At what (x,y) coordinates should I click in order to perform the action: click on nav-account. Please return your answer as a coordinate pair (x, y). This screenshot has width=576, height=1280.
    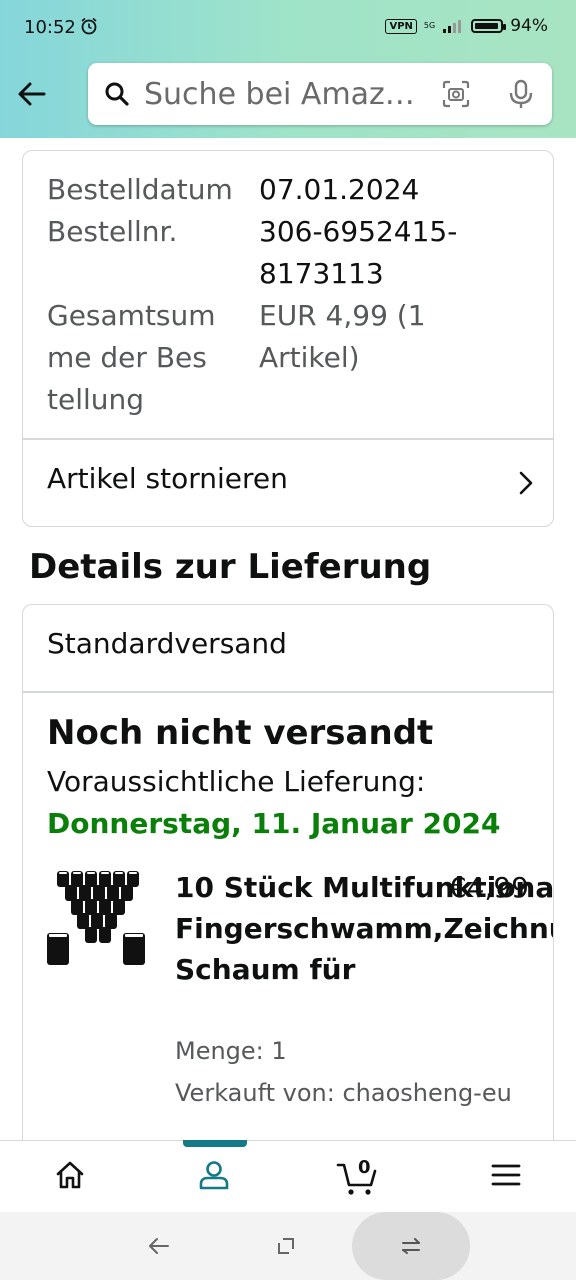
    Looking at the image, I should click on (216, 1177).